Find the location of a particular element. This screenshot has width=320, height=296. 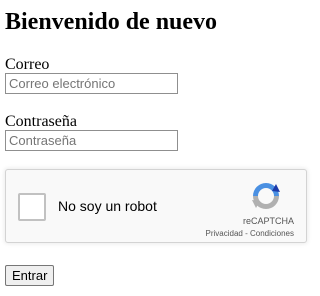

page-title: Bienvenido de nuevo is located at coordinates (111, 22).